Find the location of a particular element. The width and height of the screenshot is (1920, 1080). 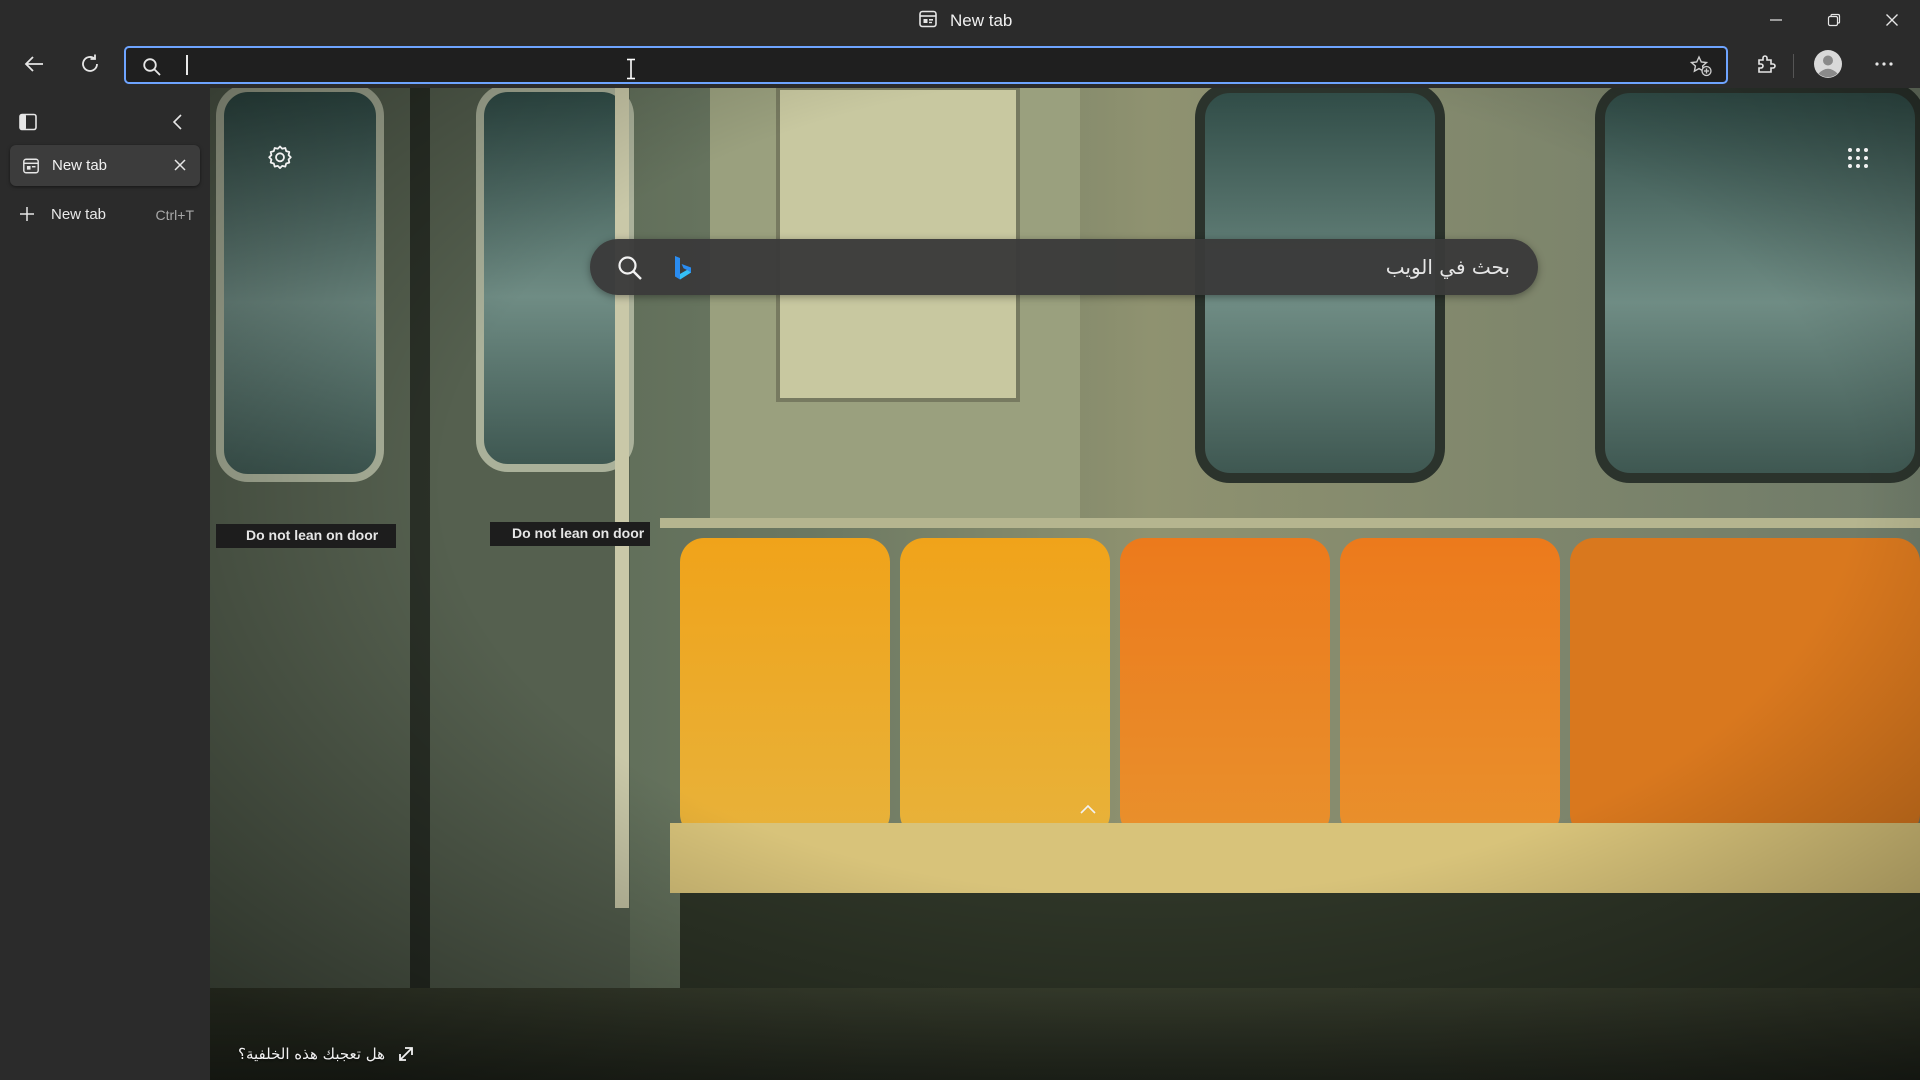

back-arrow-icon is located at coordinates (33, 64).